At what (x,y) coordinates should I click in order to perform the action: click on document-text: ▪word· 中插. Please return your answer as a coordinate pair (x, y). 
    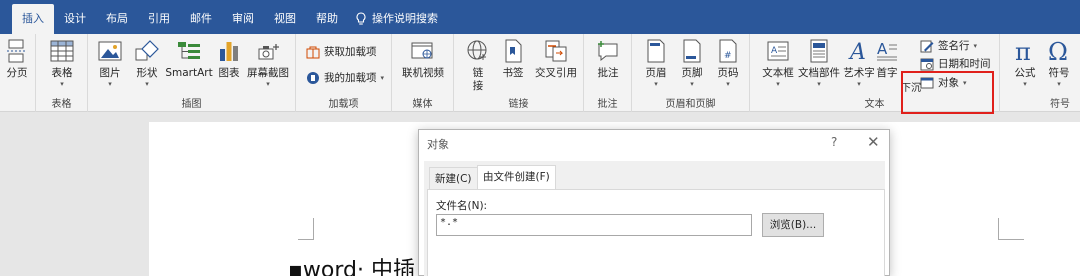
    Looking at the image, I should click on (351, 264).